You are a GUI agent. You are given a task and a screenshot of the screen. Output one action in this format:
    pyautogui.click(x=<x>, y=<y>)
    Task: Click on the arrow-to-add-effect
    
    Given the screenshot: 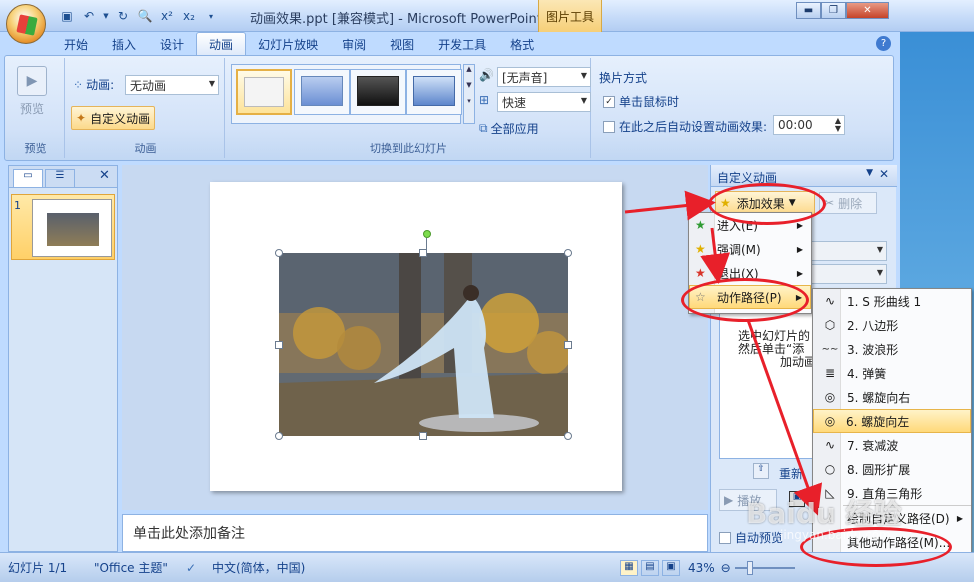 What is the action you would take?
    pyautogui.click(x=670, y=205)
    